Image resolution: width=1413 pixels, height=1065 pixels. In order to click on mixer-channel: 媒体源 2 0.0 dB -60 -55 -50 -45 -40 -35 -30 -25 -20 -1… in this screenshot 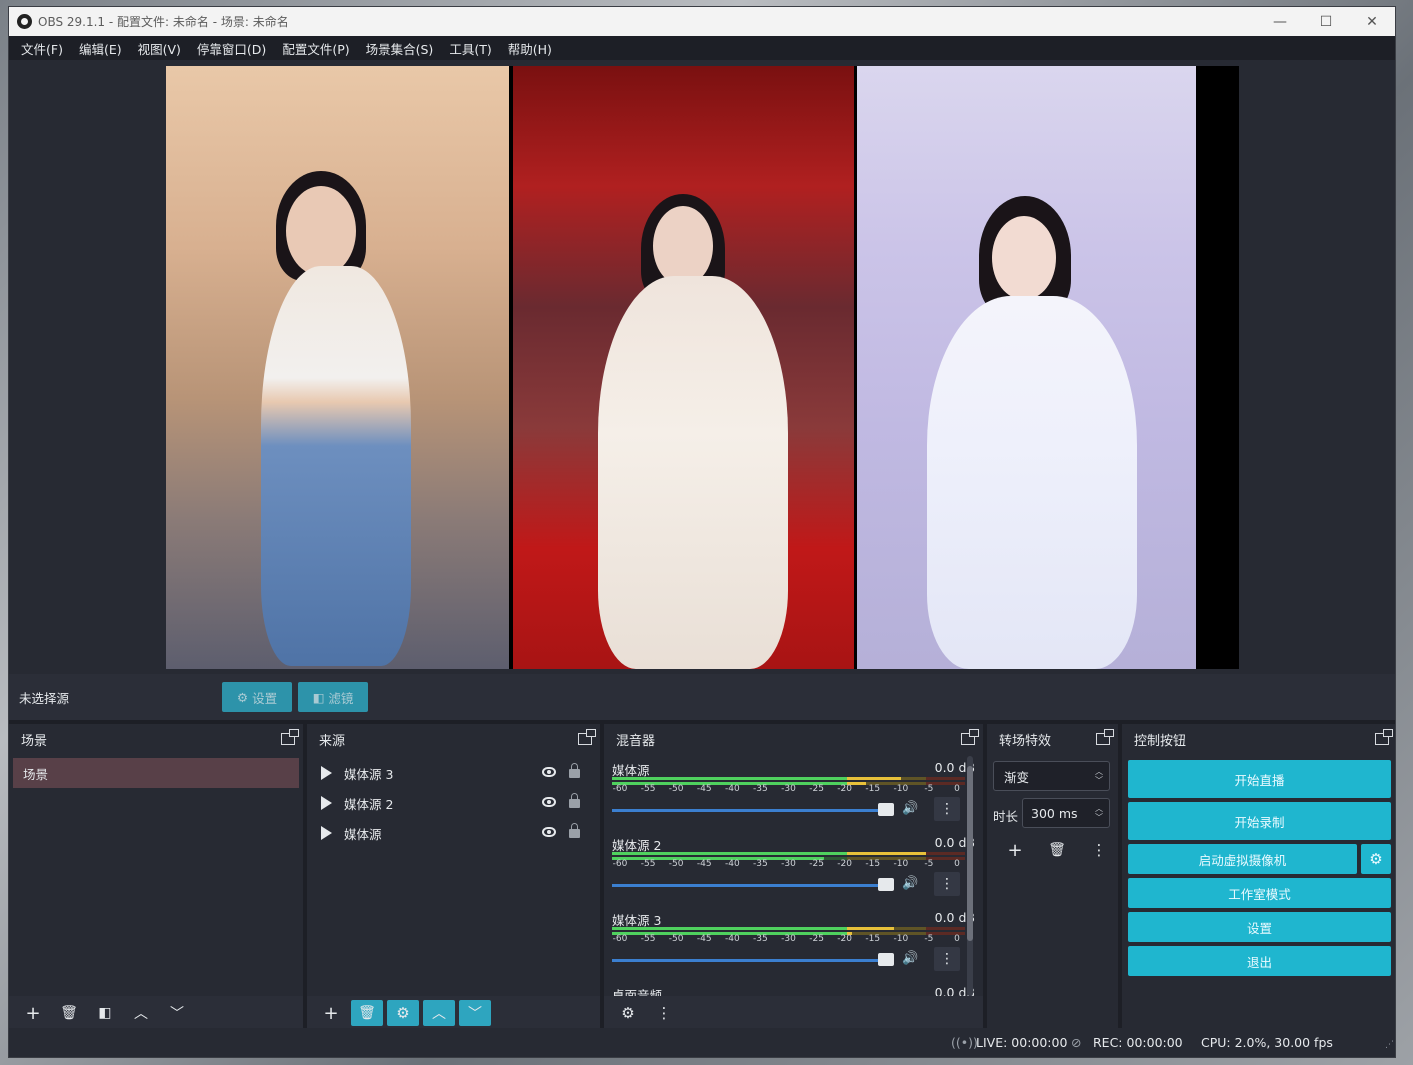, I will do `click(793, 866)`.